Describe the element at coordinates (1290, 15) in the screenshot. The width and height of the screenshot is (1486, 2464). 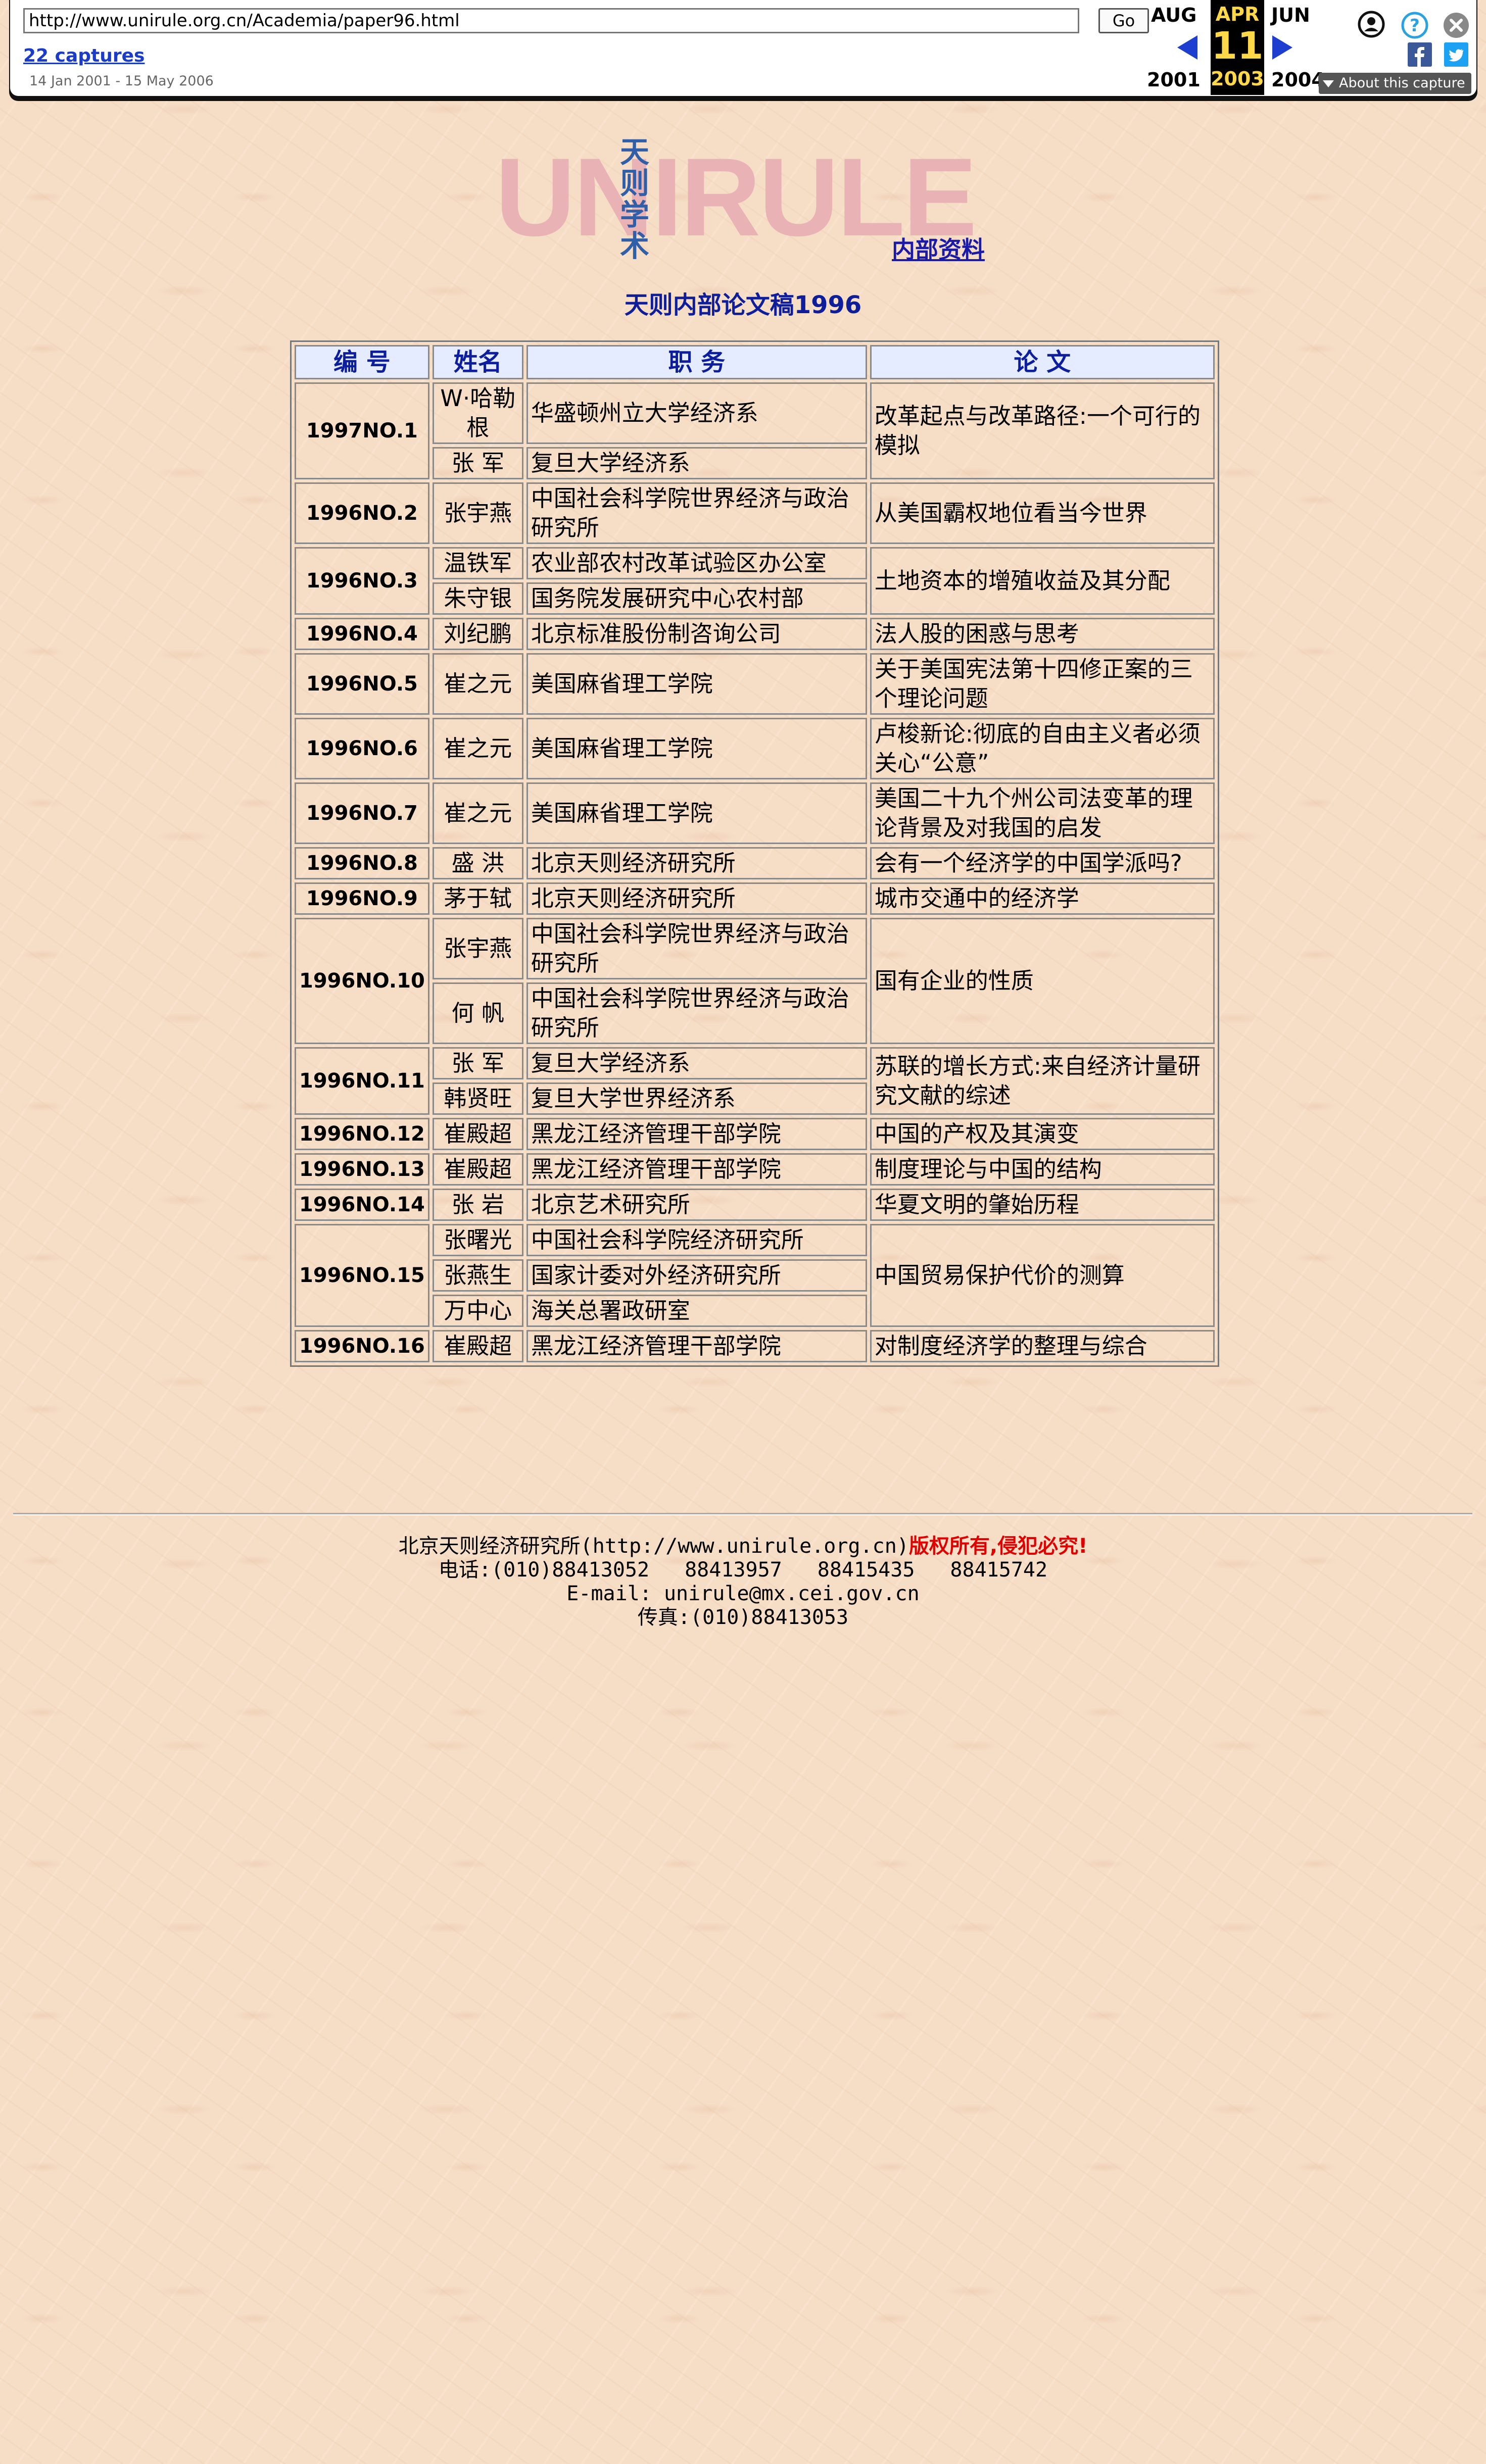
I see `next-month-label: JUN` at that location.